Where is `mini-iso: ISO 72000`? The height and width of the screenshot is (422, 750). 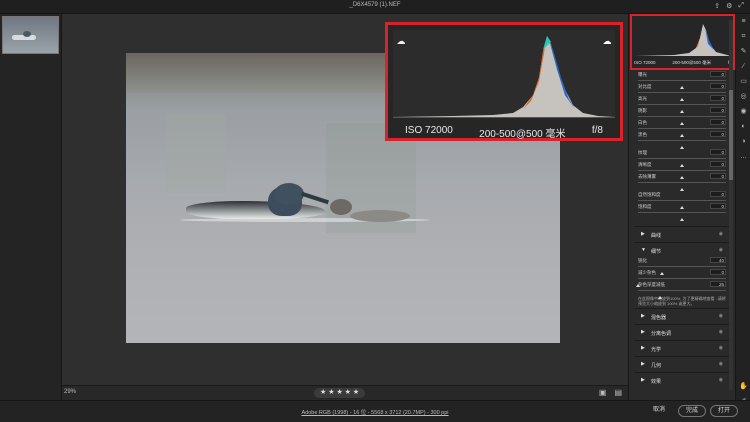 mini-iso: ISO 72000 is located at coordinates (645, 62).